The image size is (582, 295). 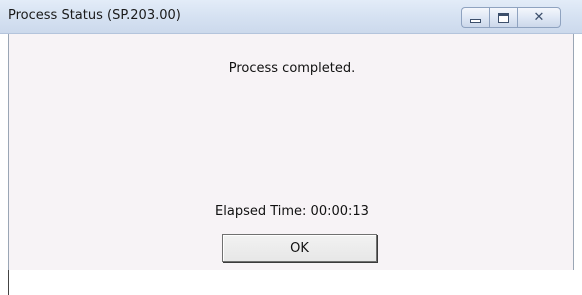 I want to click on title-bar: Process Status (SP.203.00) ✕, so click(x=291, y=17).